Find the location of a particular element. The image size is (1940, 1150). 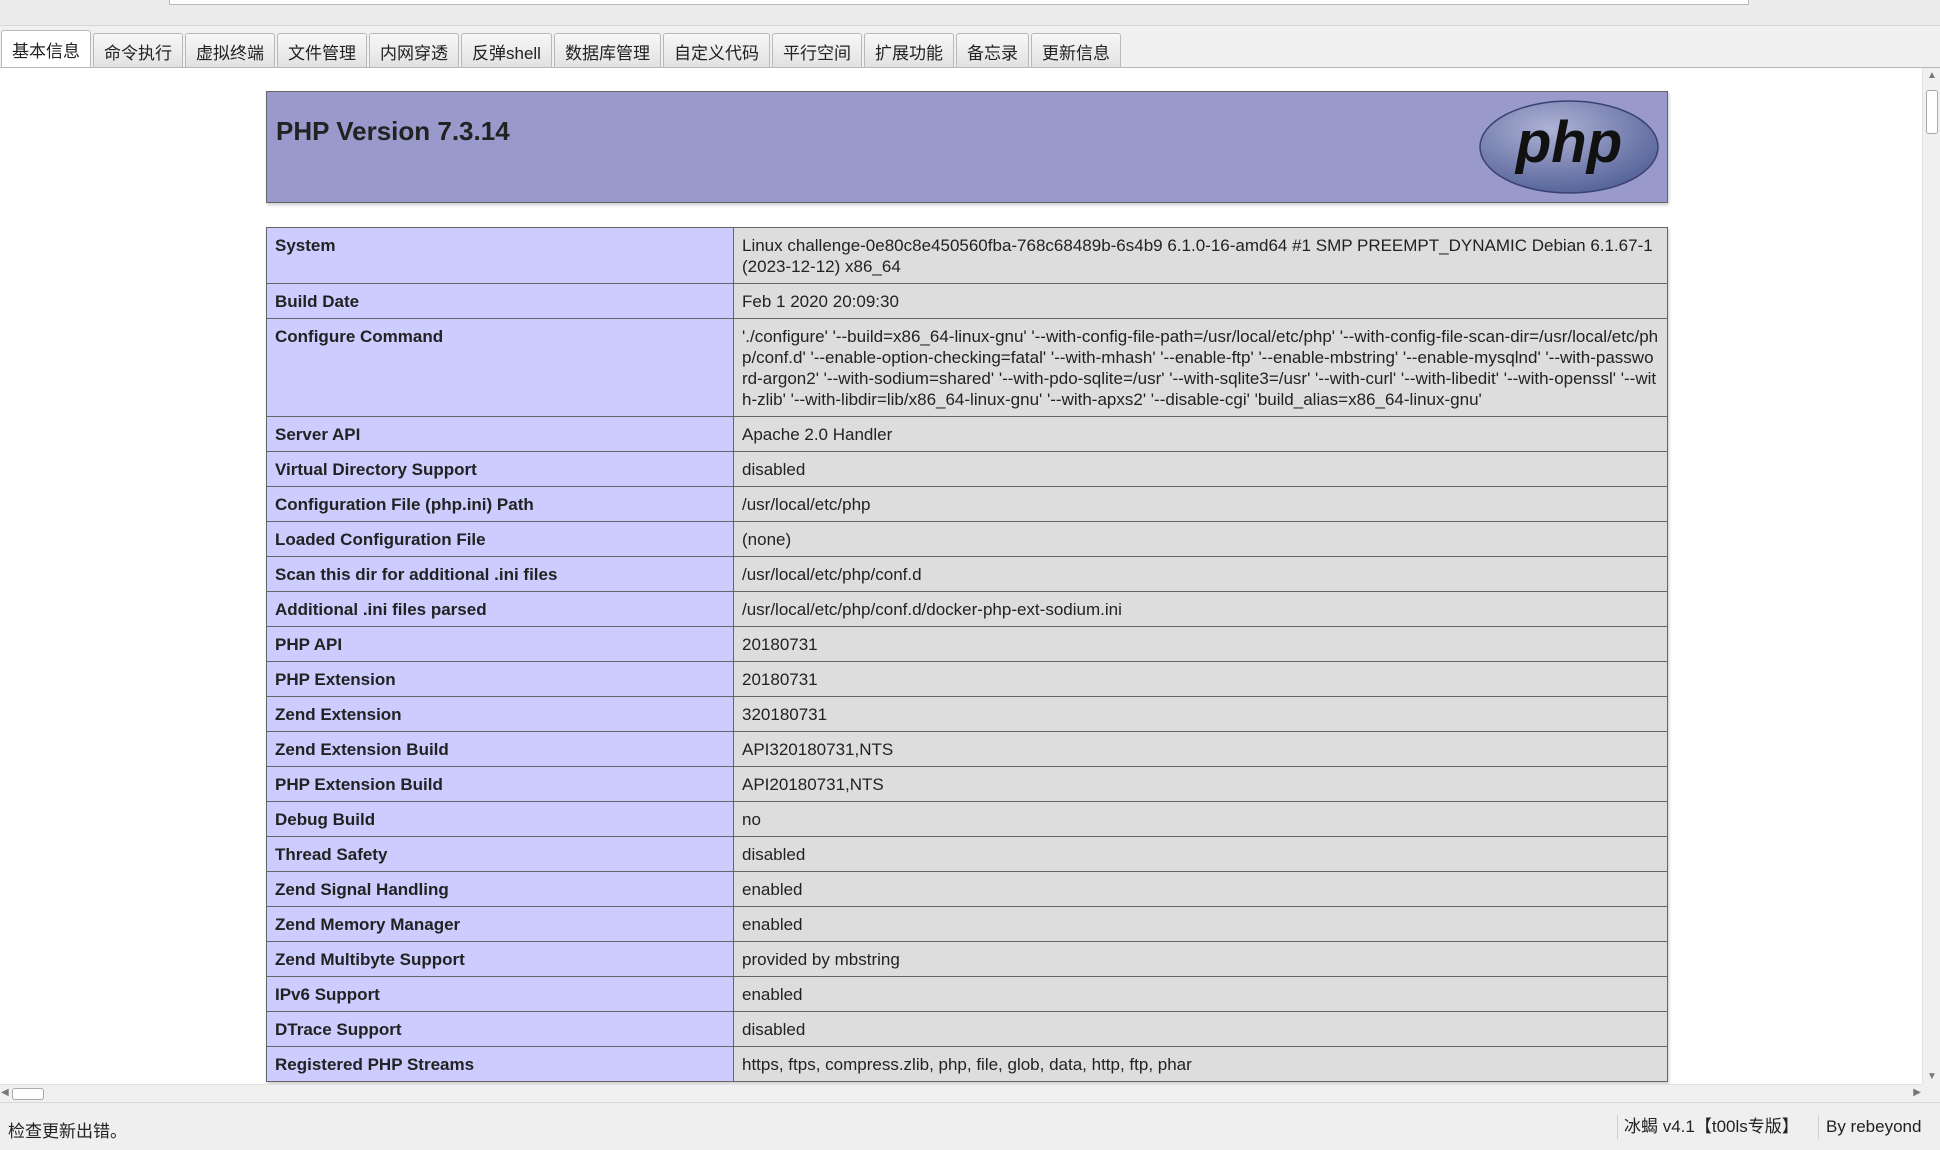

address-bar-area is located at coordinates (970, 13).